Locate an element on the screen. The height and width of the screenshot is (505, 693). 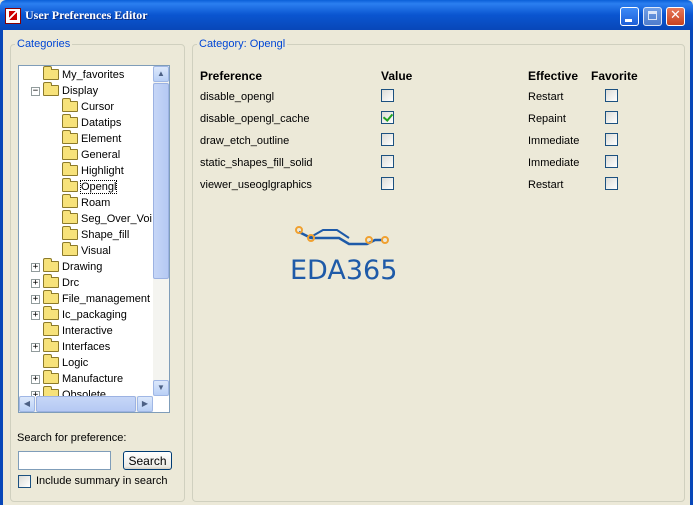
effective-label: Immediate is located at coordinates (554, 163).